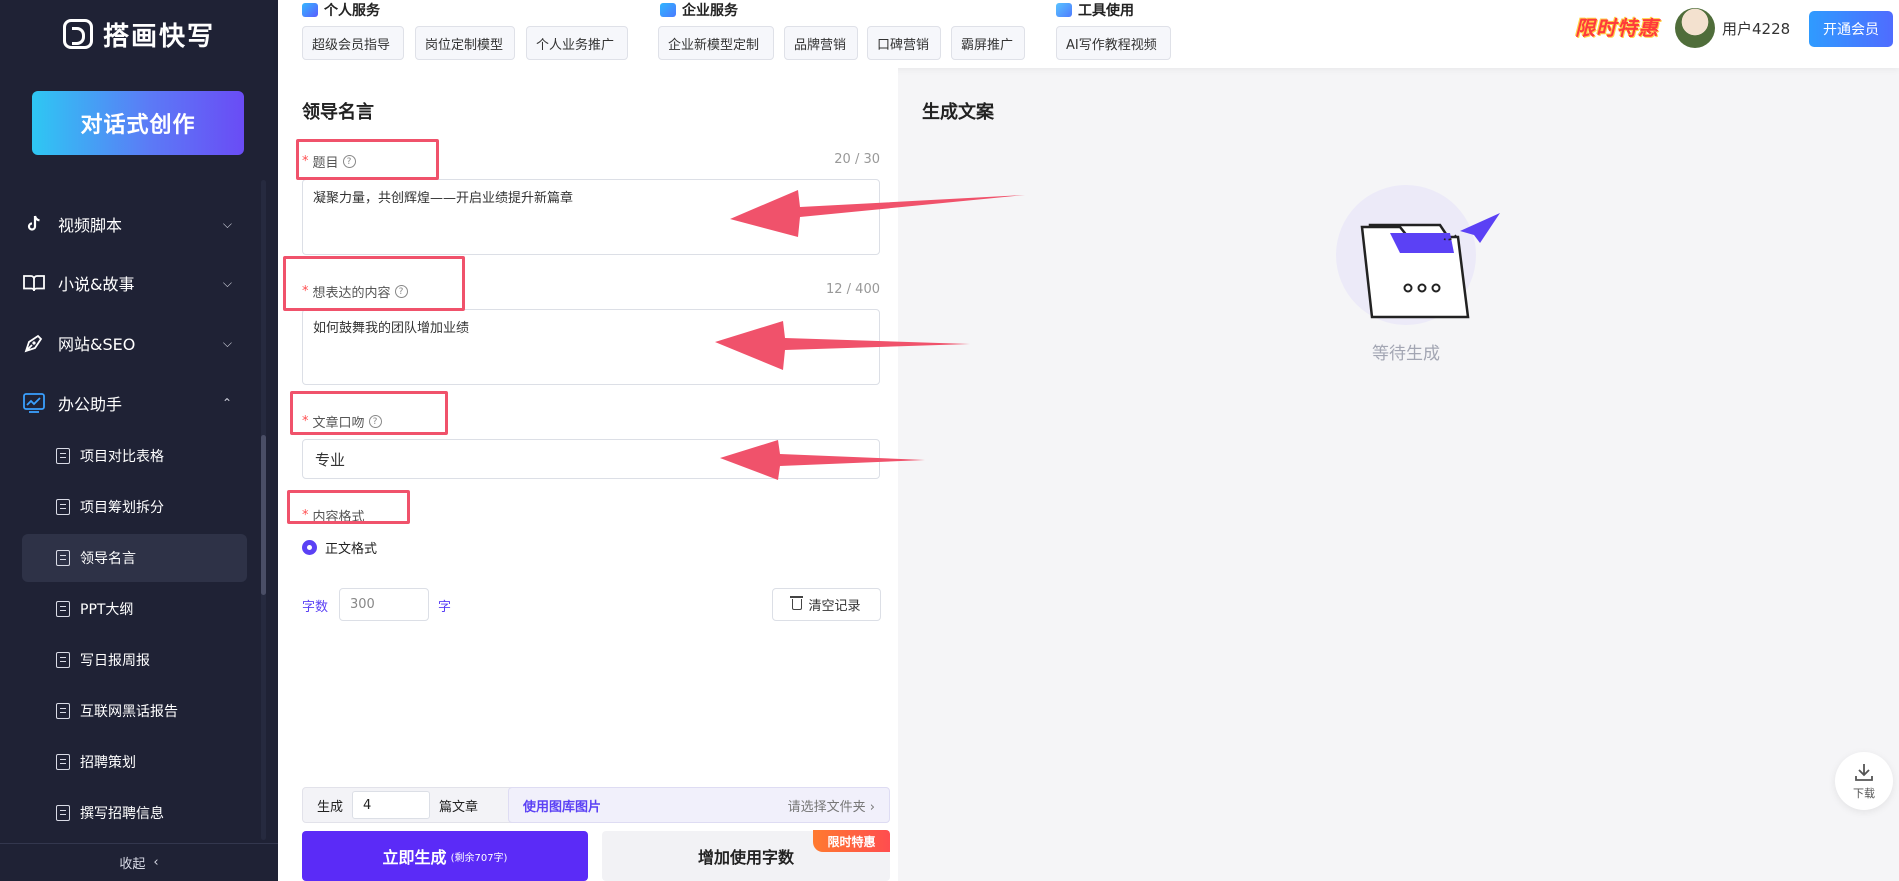 Image resolution: width=1899 pixels, height=881 pixels. Describe the element at coordinates (1695, 28) in the screenshot. I see `avatar` at that location.